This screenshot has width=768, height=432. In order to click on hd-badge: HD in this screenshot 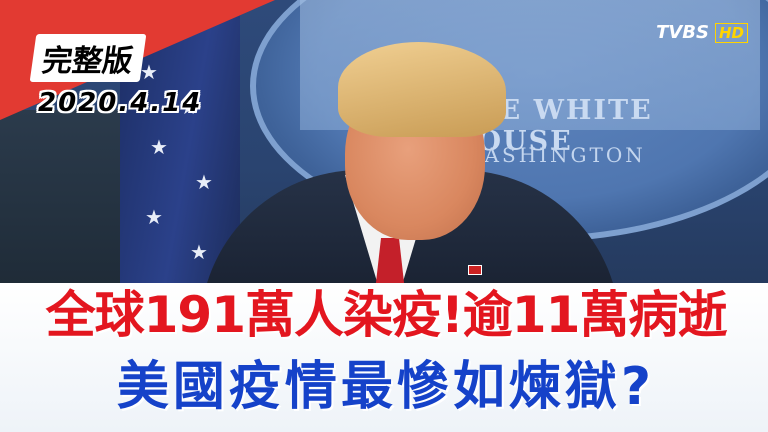, I will do `click(731, 32)`.